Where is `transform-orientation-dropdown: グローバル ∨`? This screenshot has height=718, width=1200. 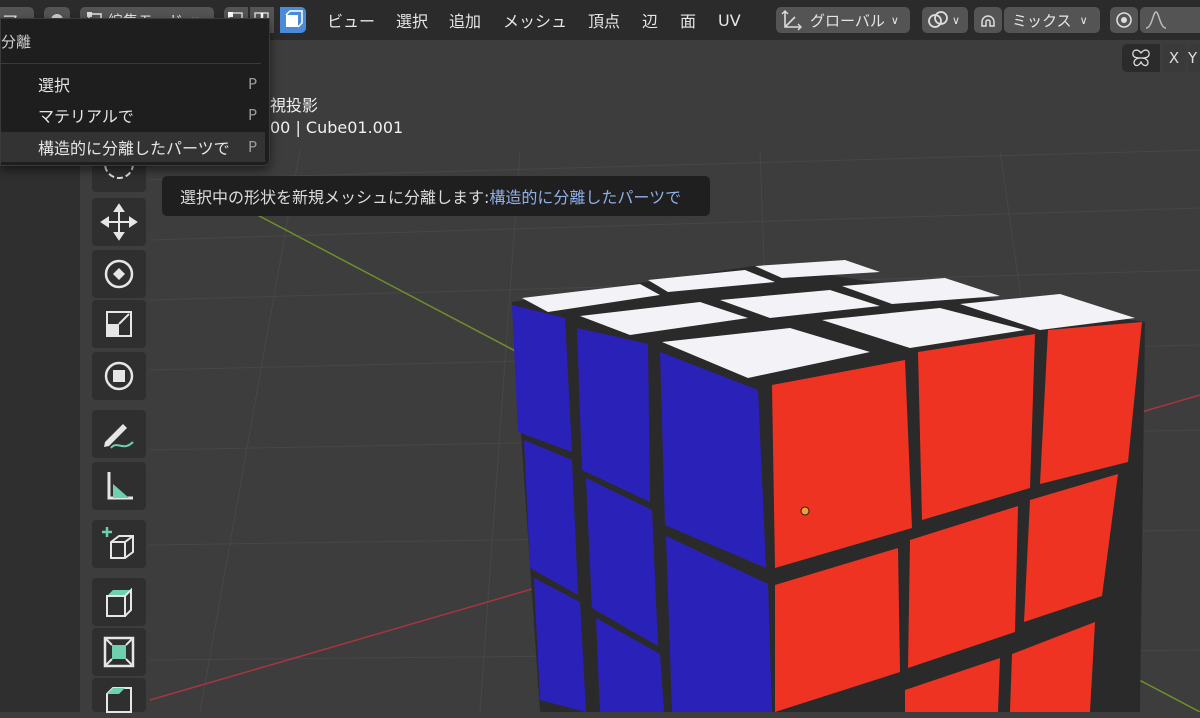 transform-orientation-dropdown: グローバル ∨ is located at coordinates (843, 20).